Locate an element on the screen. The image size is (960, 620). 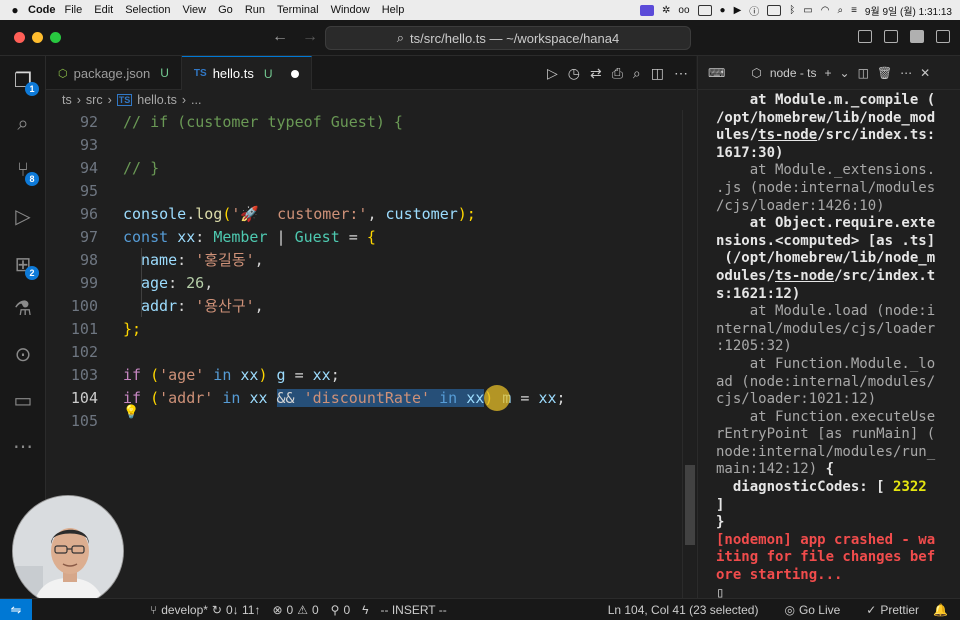
add-terminal-icon: + is located at coordinates (828, 73).